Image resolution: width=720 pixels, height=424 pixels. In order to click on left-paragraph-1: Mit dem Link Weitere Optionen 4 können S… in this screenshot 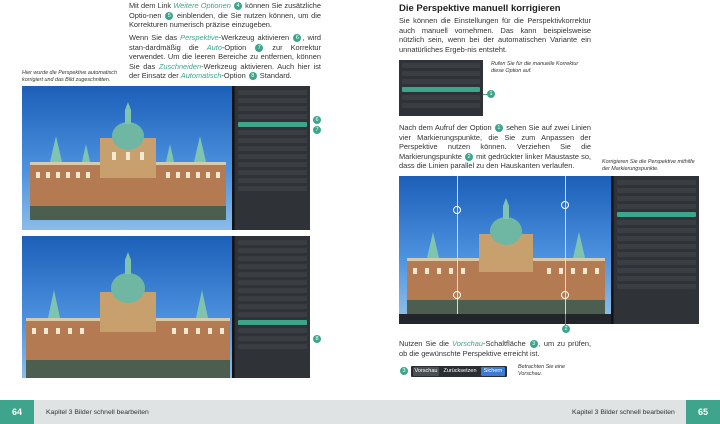, I will do `click(225, 15)`.